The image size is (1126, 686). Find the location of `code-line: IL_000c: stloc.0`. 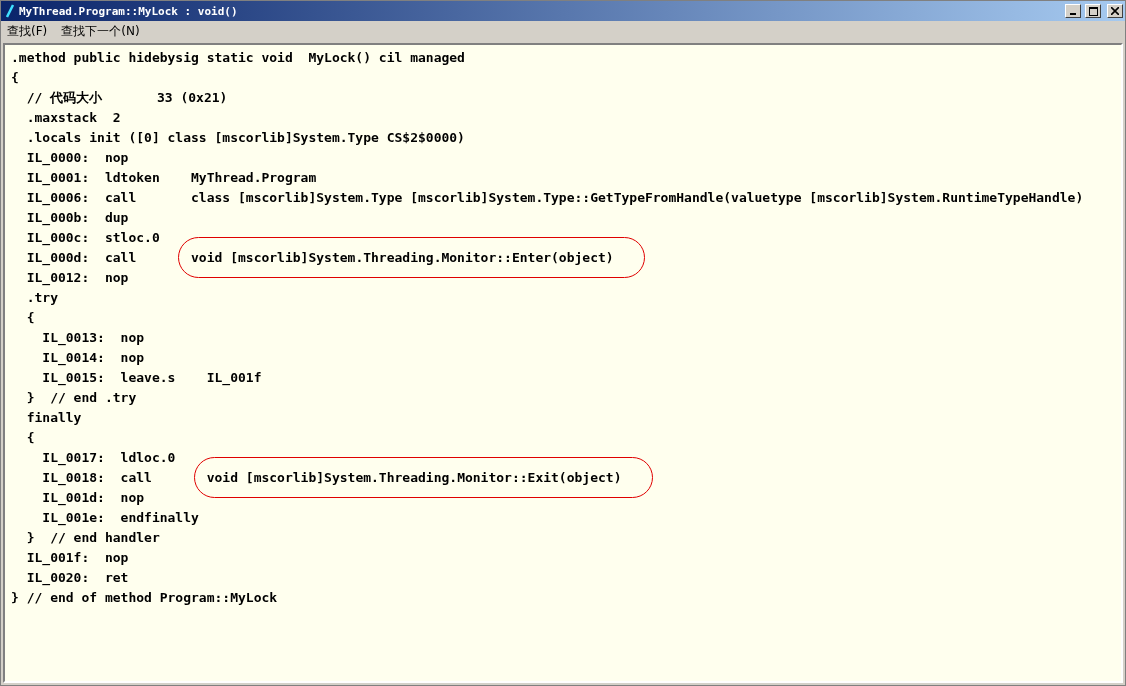

code-line: IL_000c: stloc.0 is located at coordinates (93, 238).